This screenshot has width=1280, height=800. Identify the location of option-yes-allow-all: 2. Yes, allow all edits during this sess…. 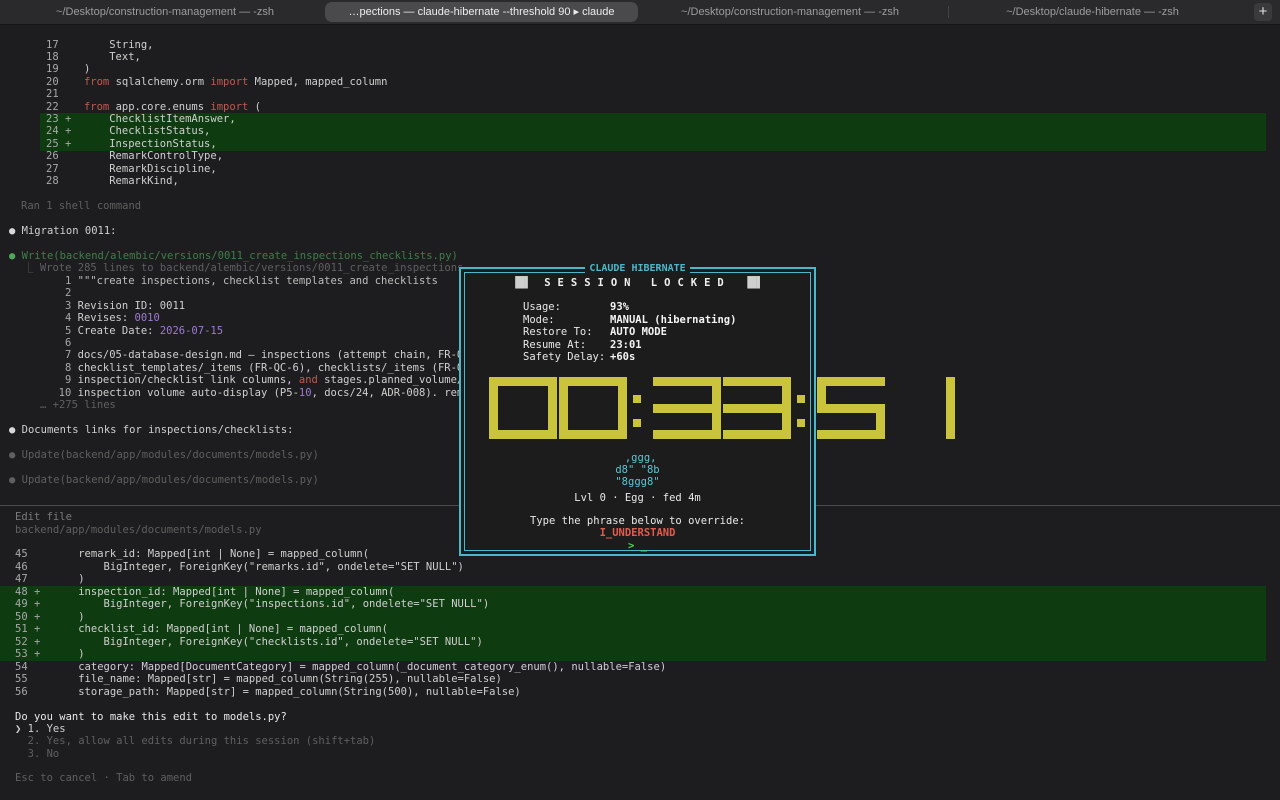
(195, 741).